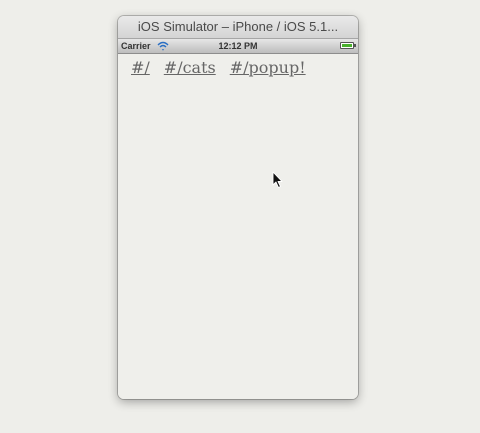 This screenshot has height=433, width=480. I want to click on battery-icon, so click(348, 45).